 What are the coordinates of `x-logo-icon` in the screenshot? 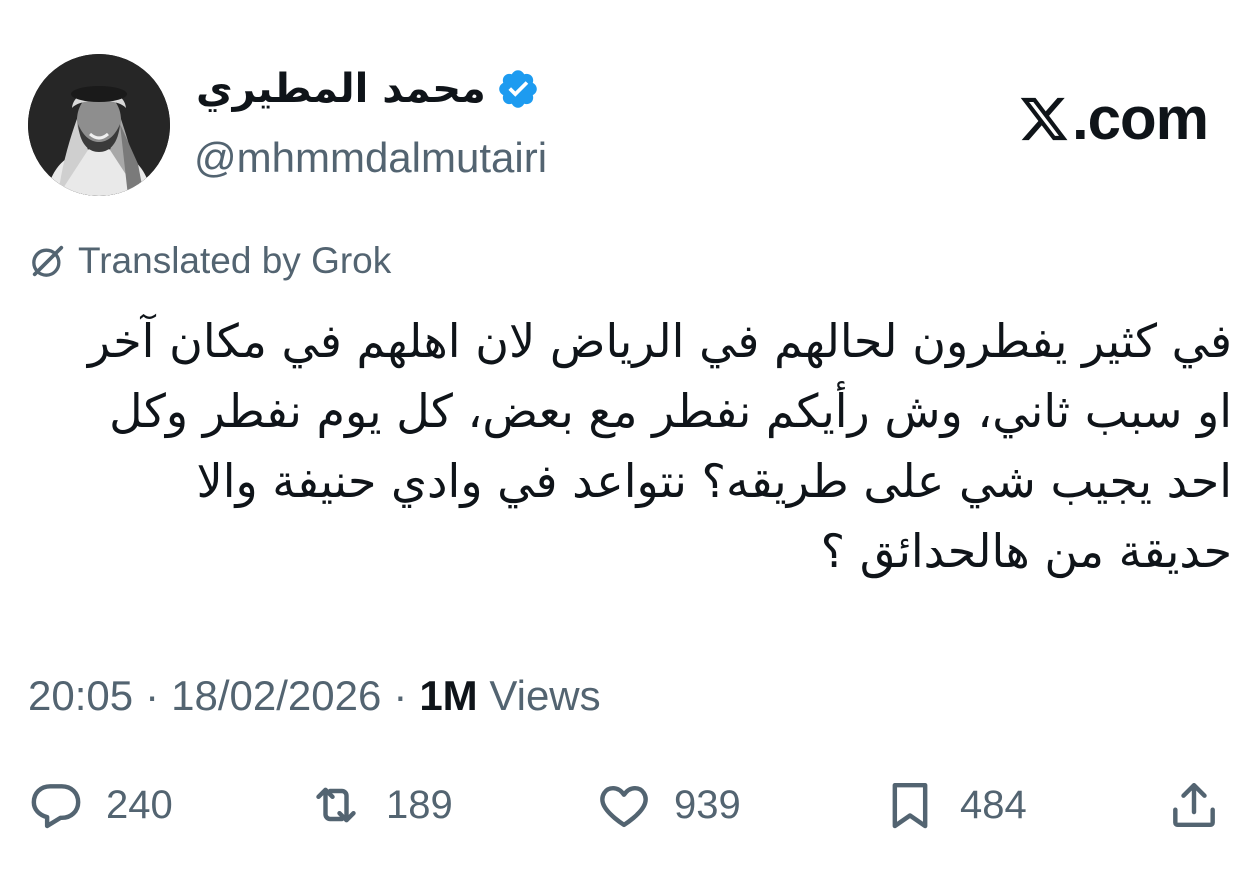 It's located at (1044, 118).